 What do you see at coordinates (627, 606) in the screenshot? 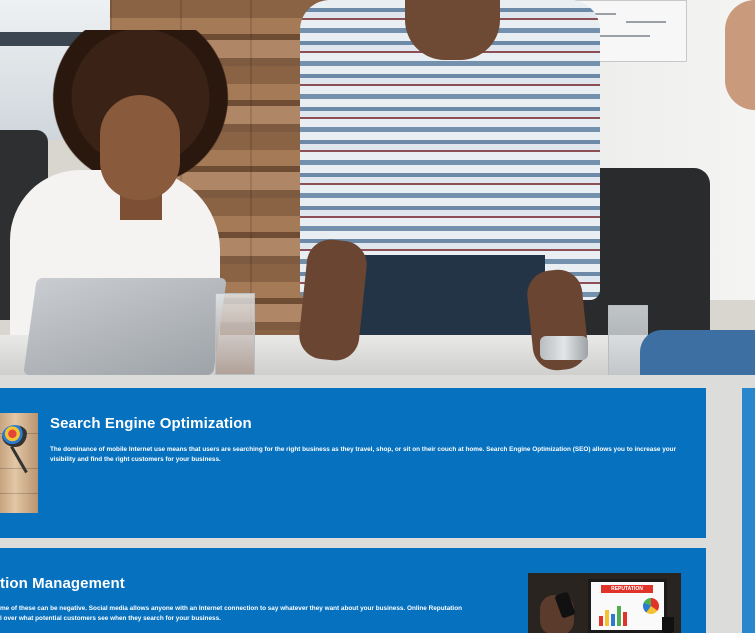
I see `laptop-screen: REPUTATION` at bounding box center [627, 606].